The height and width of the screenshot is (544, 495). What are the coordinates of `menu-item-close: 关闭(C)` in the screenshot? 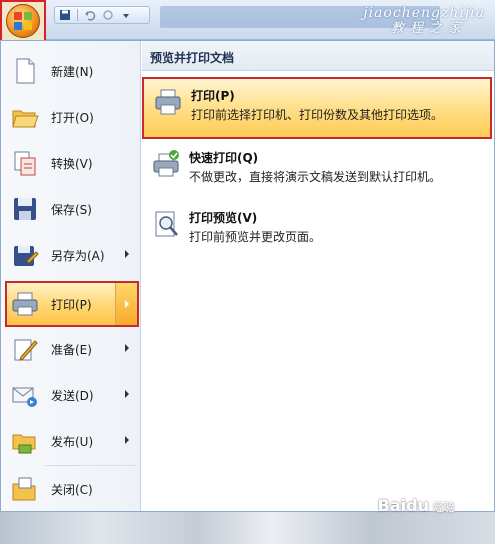 It's located at (71, 489).